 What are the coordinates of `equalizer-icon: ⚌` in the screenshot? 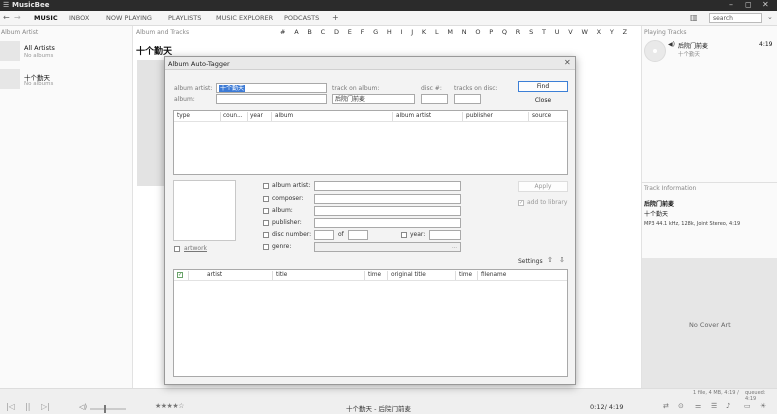 It's located at (698, 406).